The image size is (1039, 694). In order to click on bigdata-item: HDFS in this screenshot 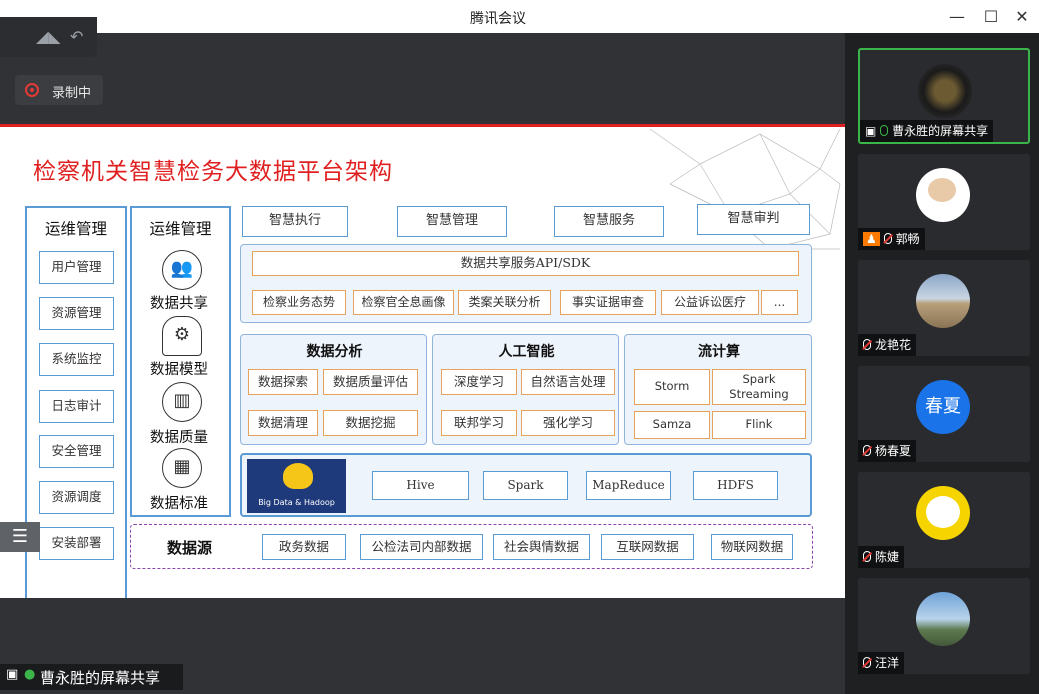, I will do `click(735, 485)`.